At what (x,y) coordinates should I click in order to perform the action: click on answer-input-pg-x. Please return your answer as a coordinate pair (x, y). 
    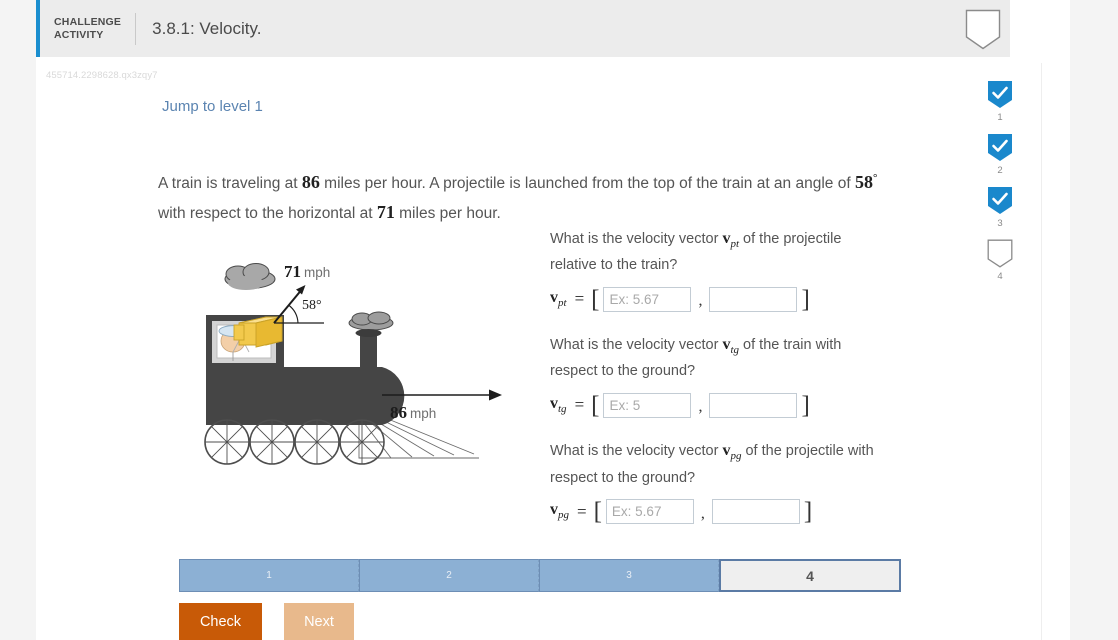
    Looking at the image, I should click on (649, 512).